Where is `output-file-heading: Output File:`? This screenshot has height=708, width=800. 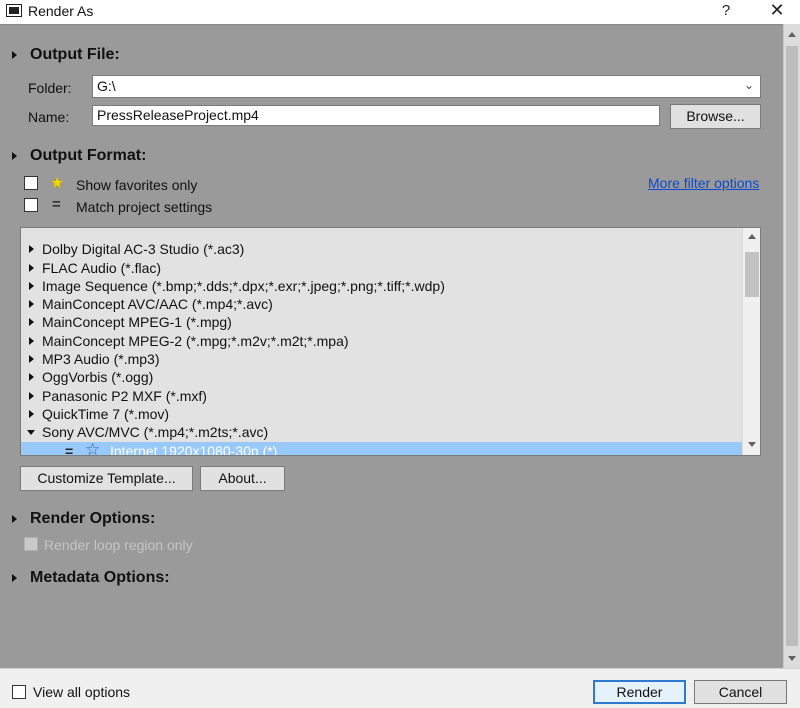
output-file-heading: Output File: is located at coordinates (75, 54).